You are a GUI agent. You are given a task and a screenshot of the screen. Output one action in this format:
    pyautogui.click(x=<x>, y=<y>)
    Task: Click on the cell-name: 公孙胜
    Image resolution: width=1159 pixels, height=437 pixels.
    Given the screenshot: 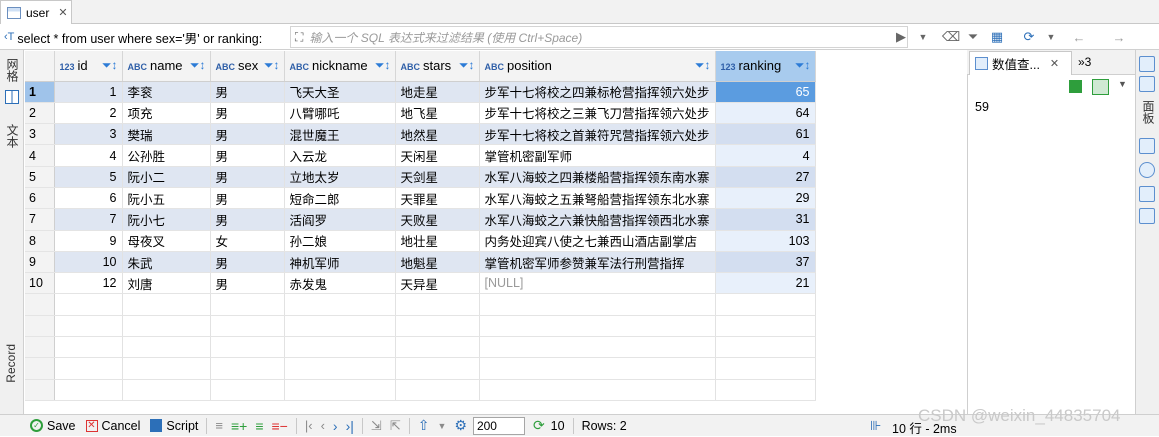 What is the action you would take?
    pyautogui.click(x=166, y=155)
    